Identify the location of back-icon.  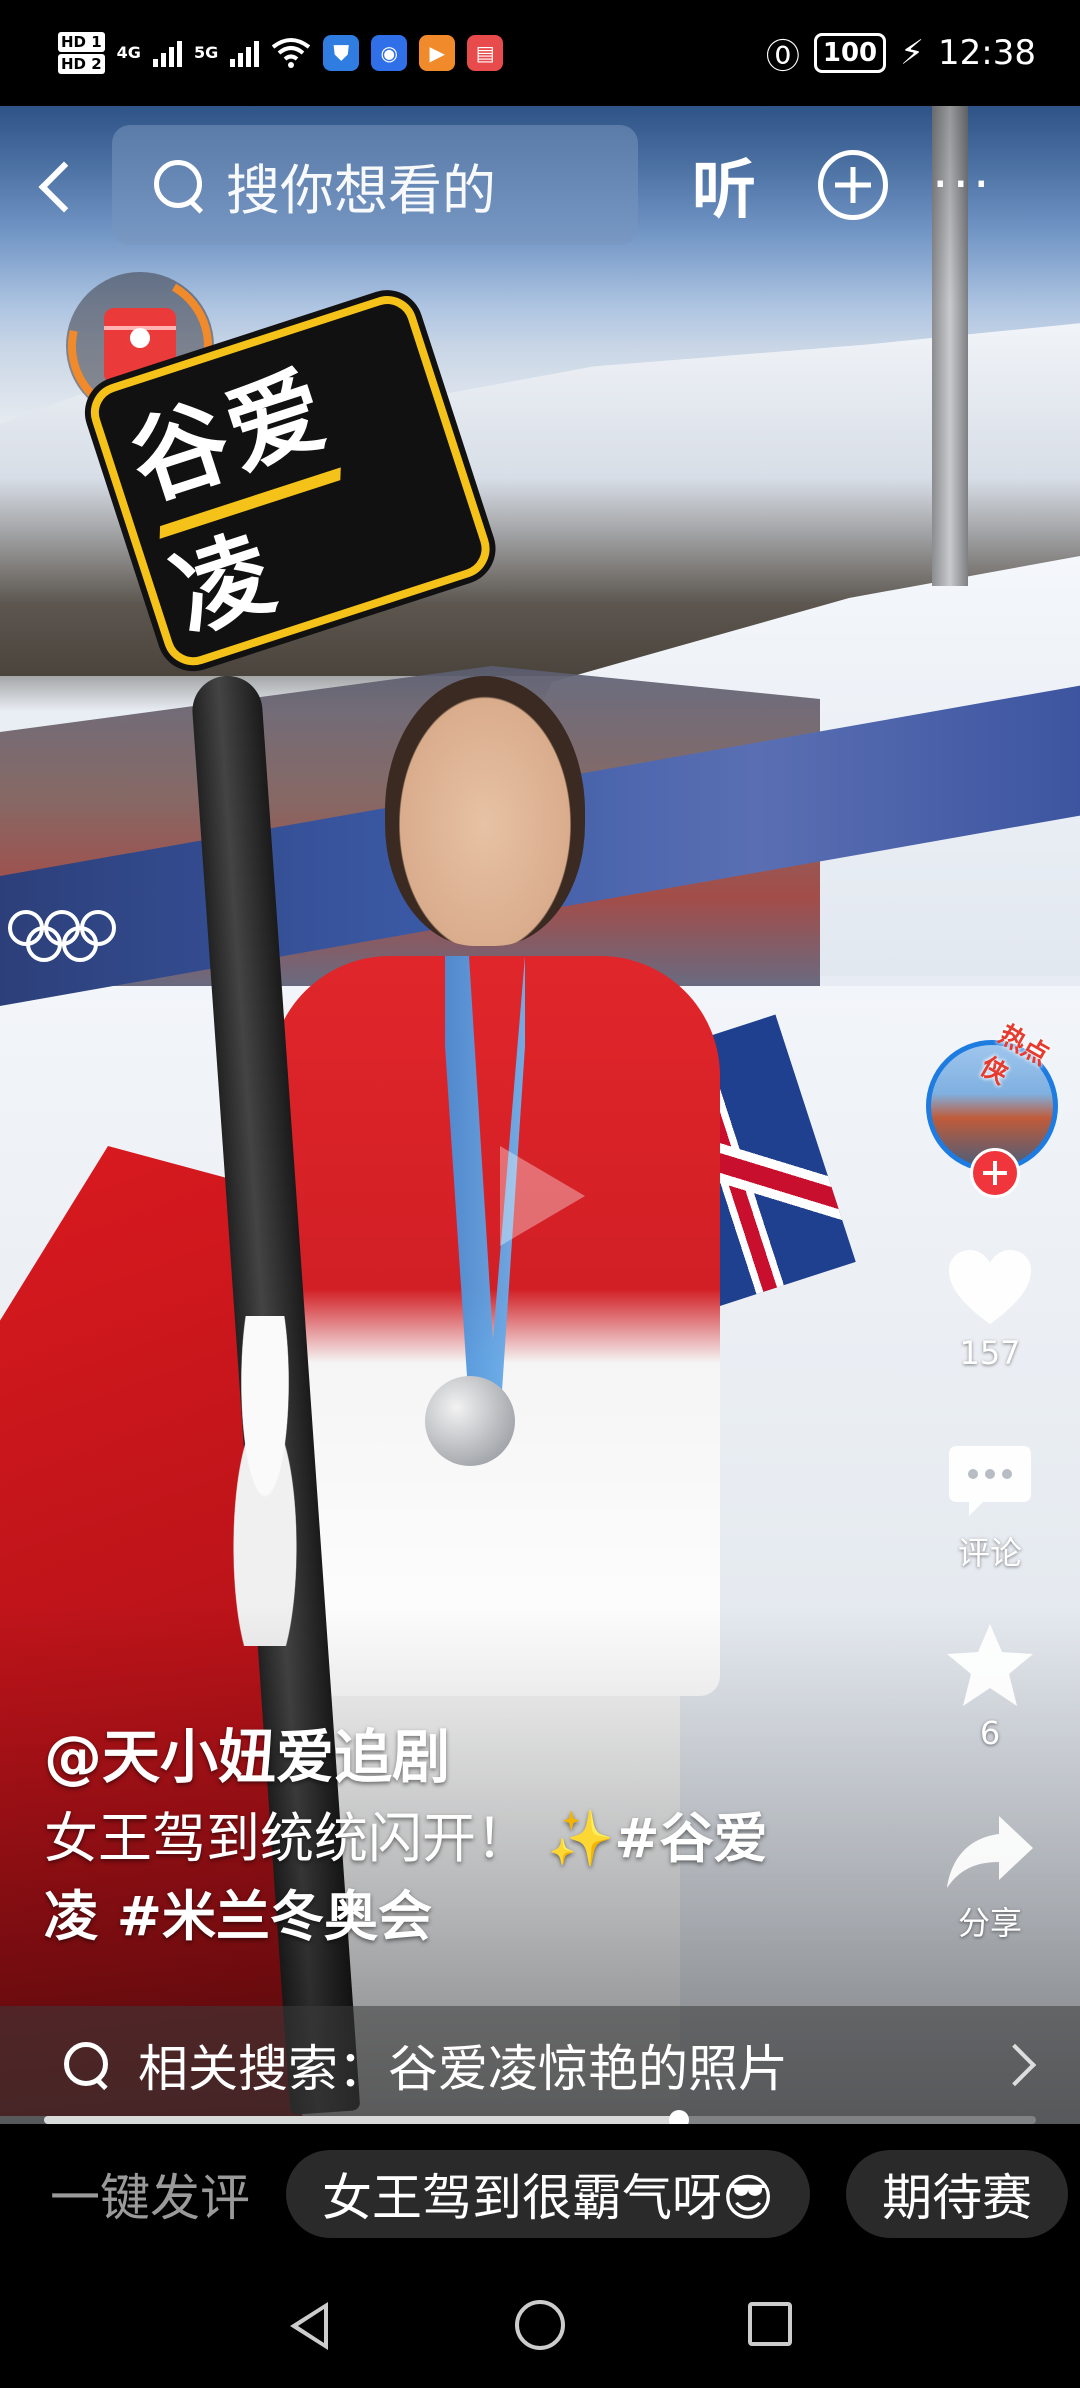
(55, 185).